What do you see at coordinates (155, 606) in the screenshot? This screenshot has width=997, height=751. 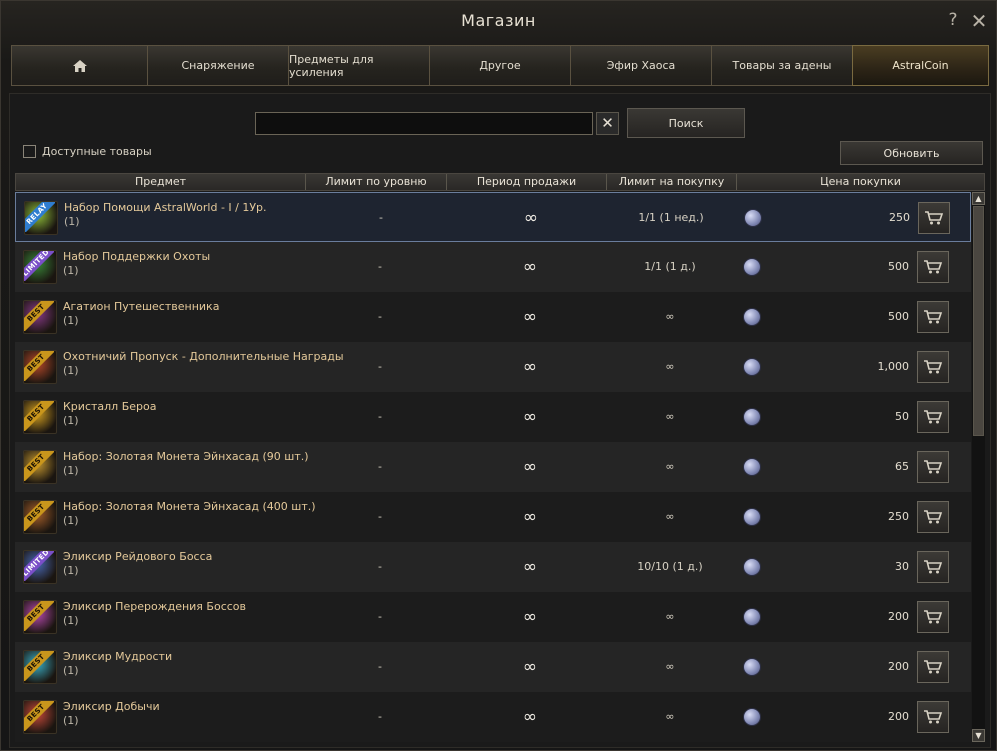 I see `item-name: Эликсир Перерождения Боссов` at bounding box center [155, 606].